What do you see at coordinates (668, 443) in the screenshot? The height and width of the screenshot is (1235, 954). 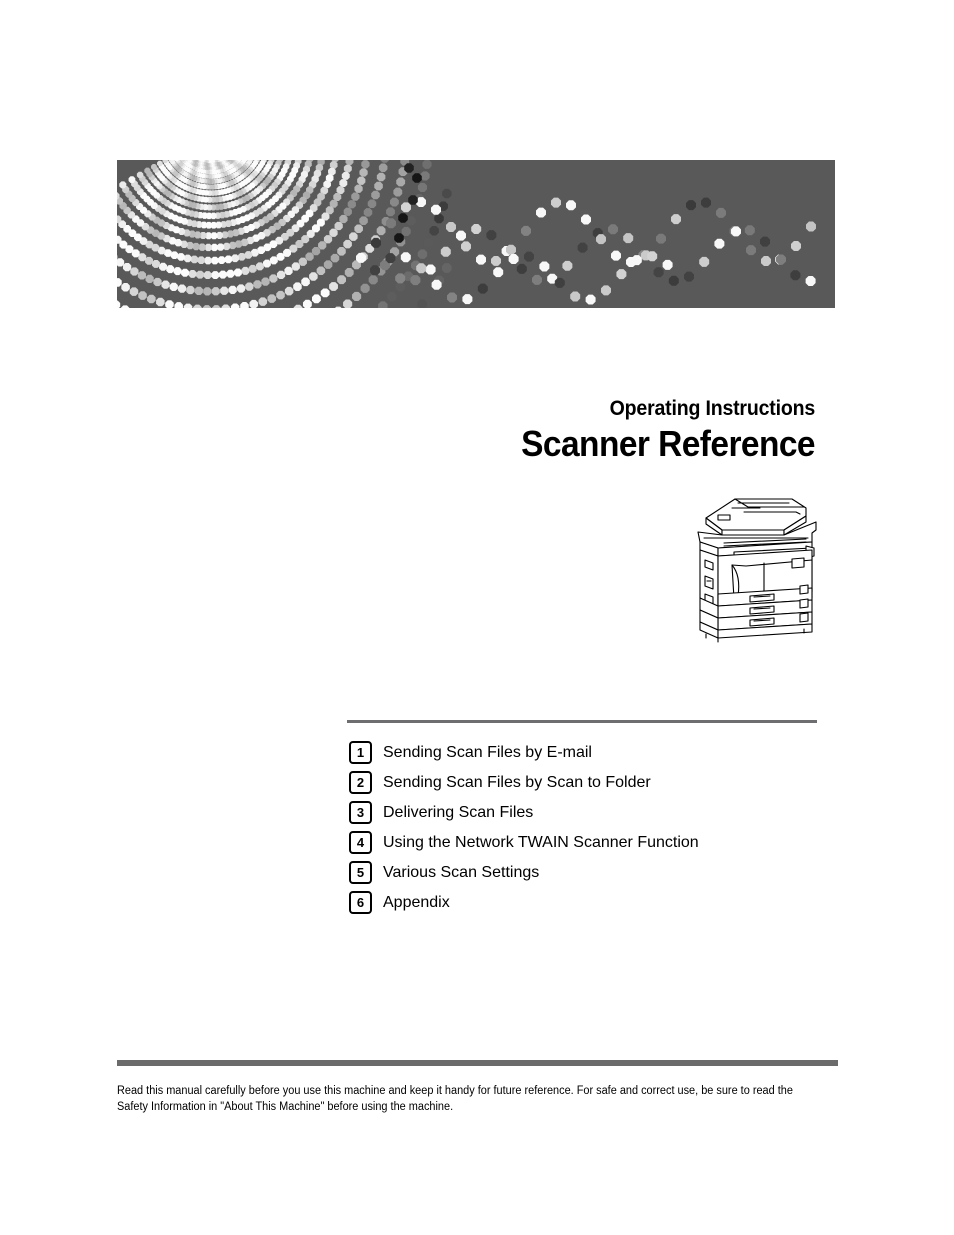 I see `page-title: Scanner Reference` at bounding box center [668, 443].